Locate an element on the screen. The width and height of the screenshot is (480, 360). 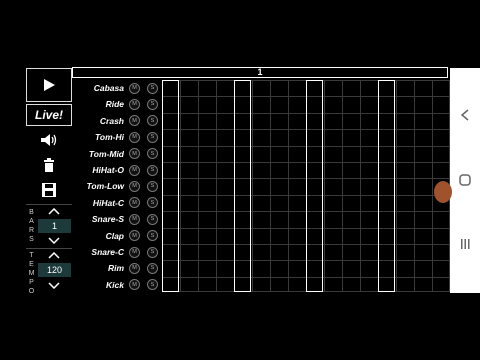
live-button: Live! is located at coordinates (49, 115).